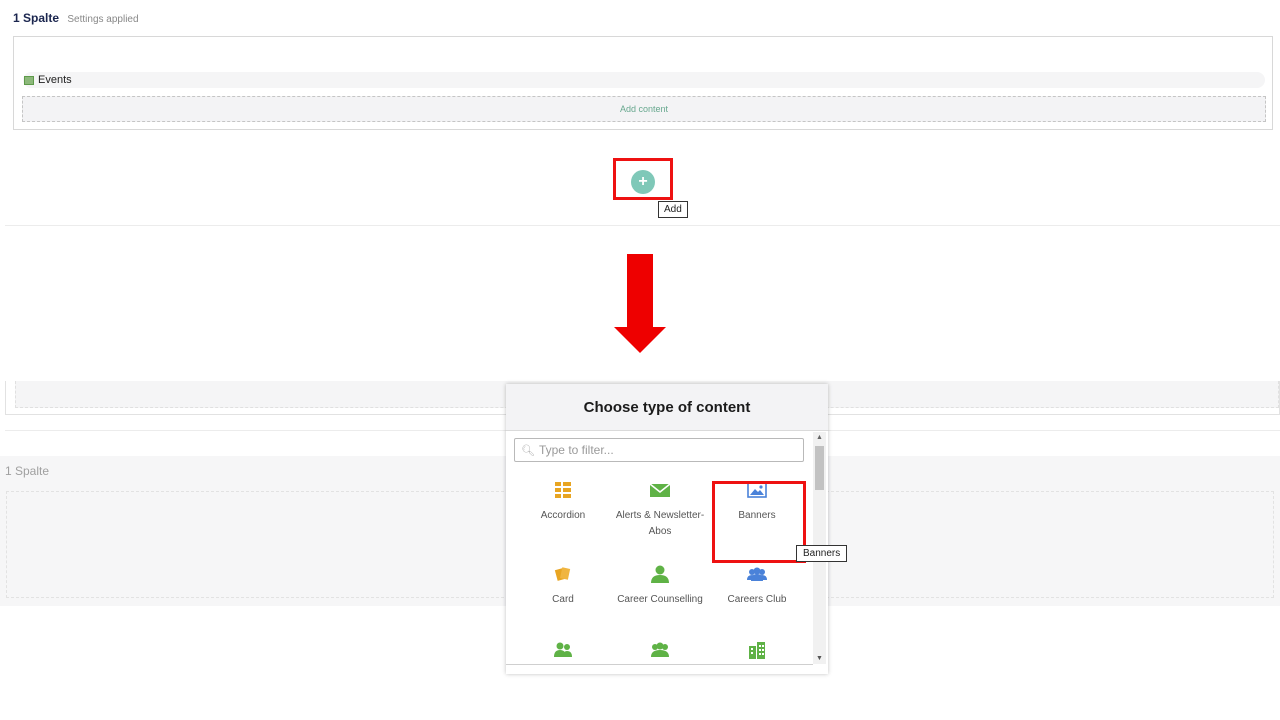  Describe the element at coordinates (660, 574) in the screenshot. I see `person-icon` at that location.